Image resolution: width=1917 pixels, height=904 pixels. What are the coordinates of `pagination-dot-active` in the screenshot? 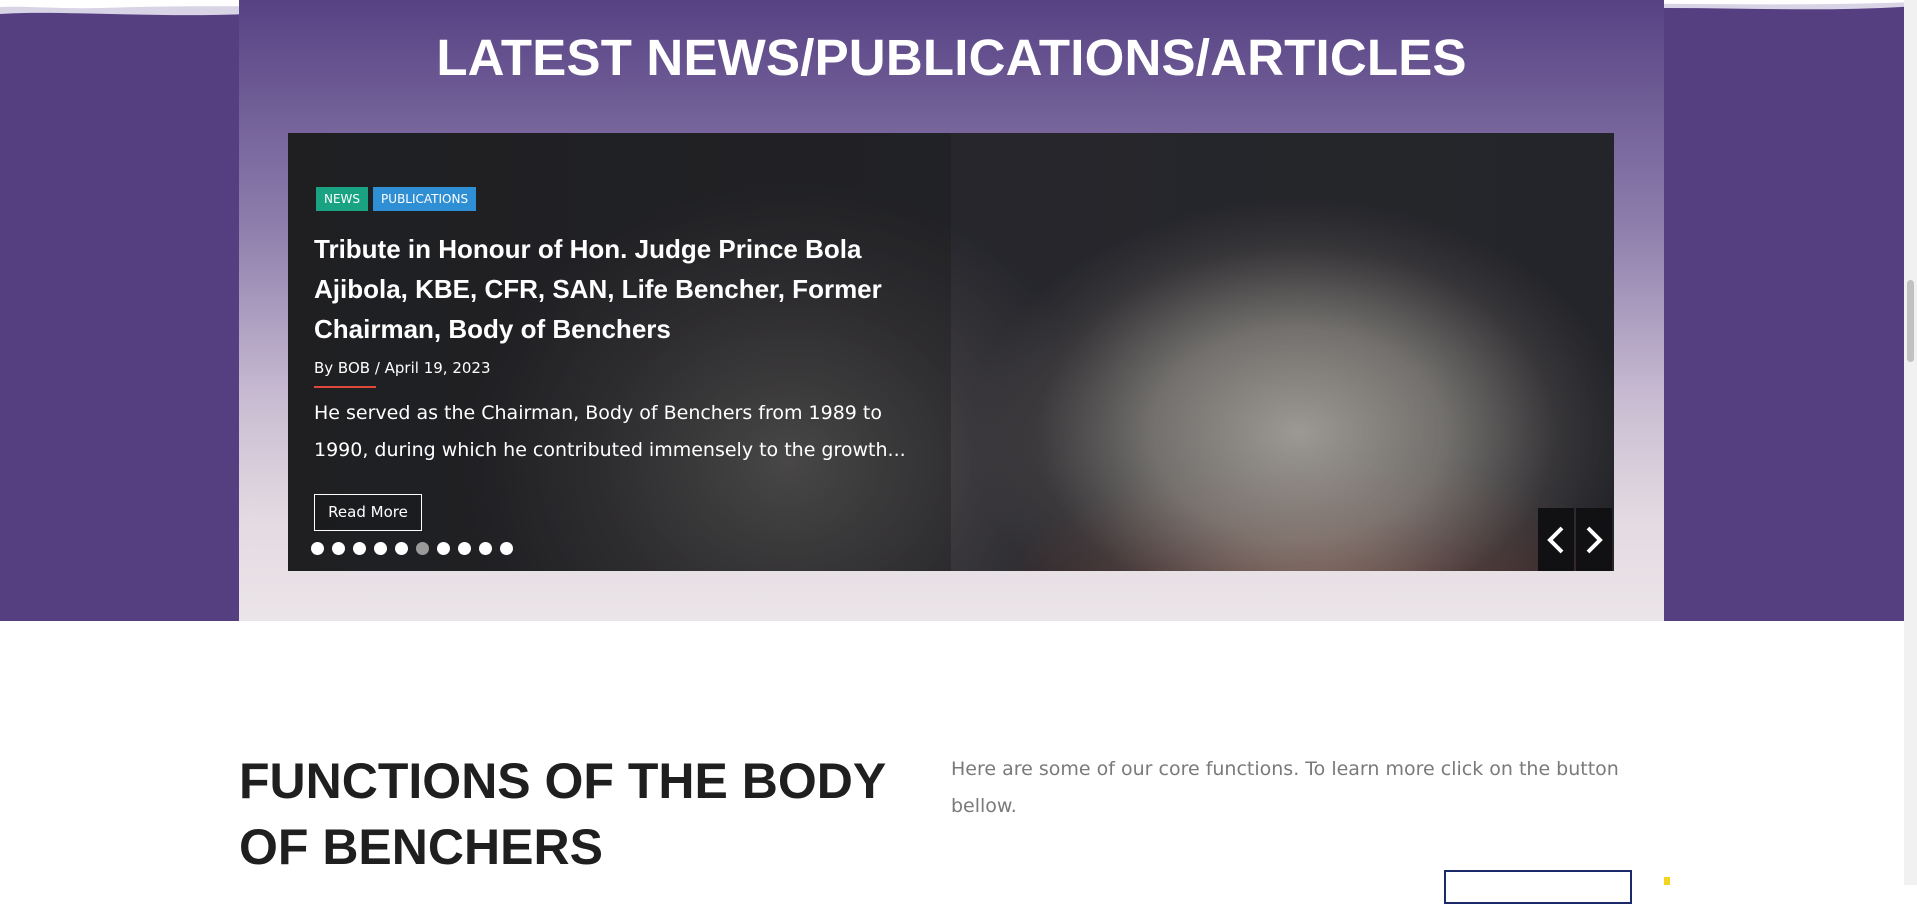 It's located at (422, 548).